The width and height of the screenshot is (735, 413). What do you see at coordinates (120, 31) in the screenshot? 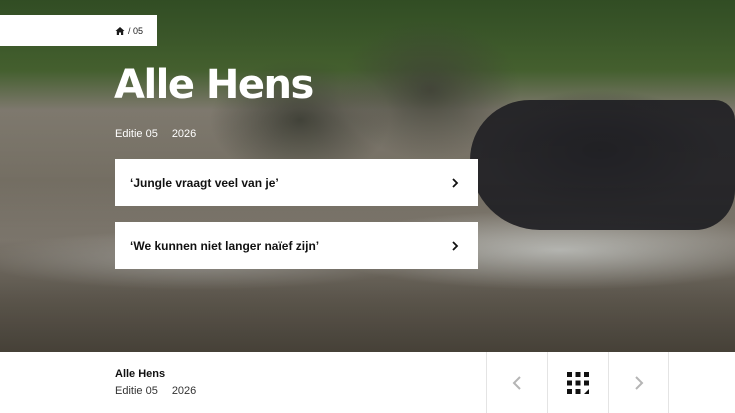
I see `home-icon` at bounding box center [120, 31].